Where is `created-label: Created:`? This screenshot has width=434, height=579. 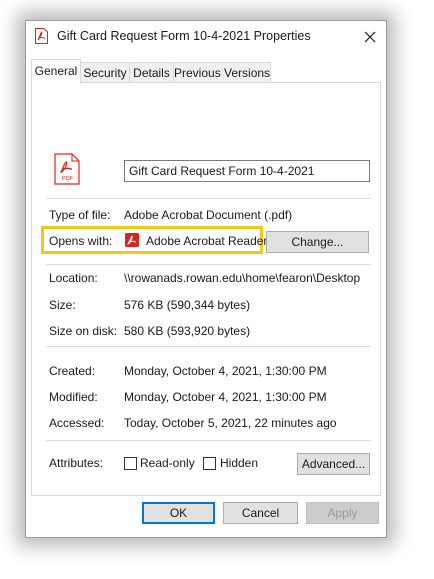 created-label: Created: is located at coordinates (72, 371).